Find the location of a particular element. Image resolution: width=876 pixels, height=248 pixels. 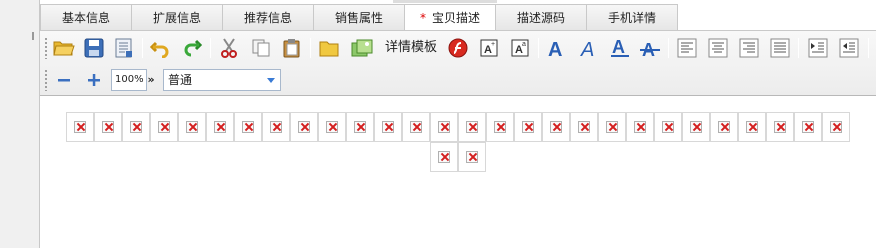

svg-text: A is located at coordinates (555, 48).